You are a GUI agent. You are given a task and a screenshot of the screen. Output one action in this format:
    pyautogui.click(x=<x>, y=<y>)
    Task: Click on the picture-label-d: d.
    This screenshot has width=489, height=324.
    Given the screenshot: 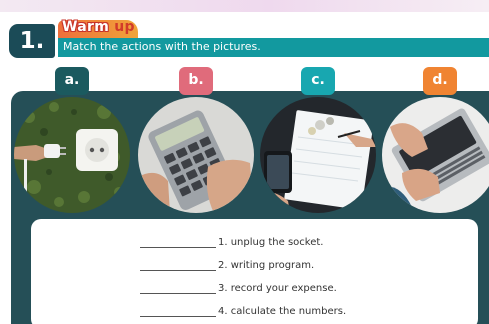 What is the action you would take?
    pyautogui.click(x=440, y=81)
    